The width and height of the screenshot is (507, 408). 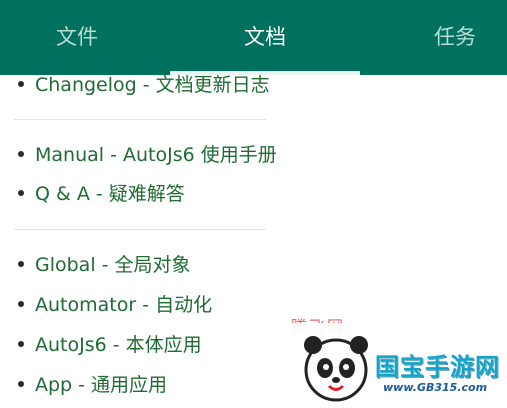 What do you see at coordinates (265, 37) in the screenshot?
I see `tab-docs: 文档` at bounding box center [265, 37].